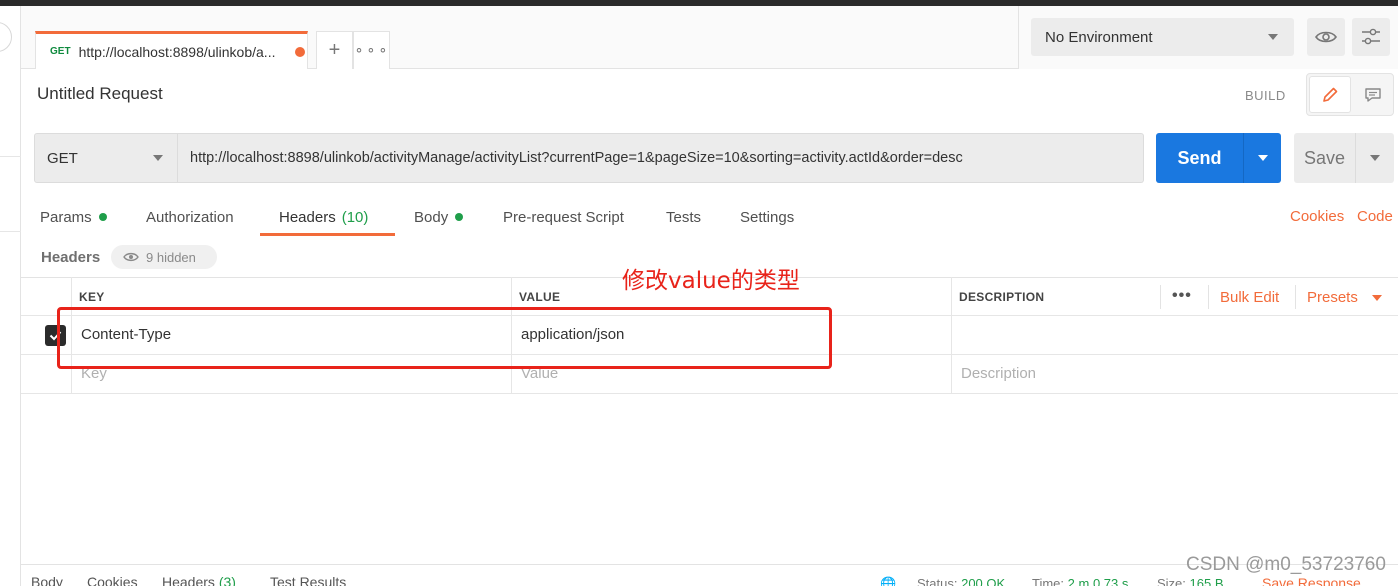 Image resolution: width=1398 pixels, height=586 pixels. I want to click on hidden-headers-label: 9 hidden, so click(171, 257).